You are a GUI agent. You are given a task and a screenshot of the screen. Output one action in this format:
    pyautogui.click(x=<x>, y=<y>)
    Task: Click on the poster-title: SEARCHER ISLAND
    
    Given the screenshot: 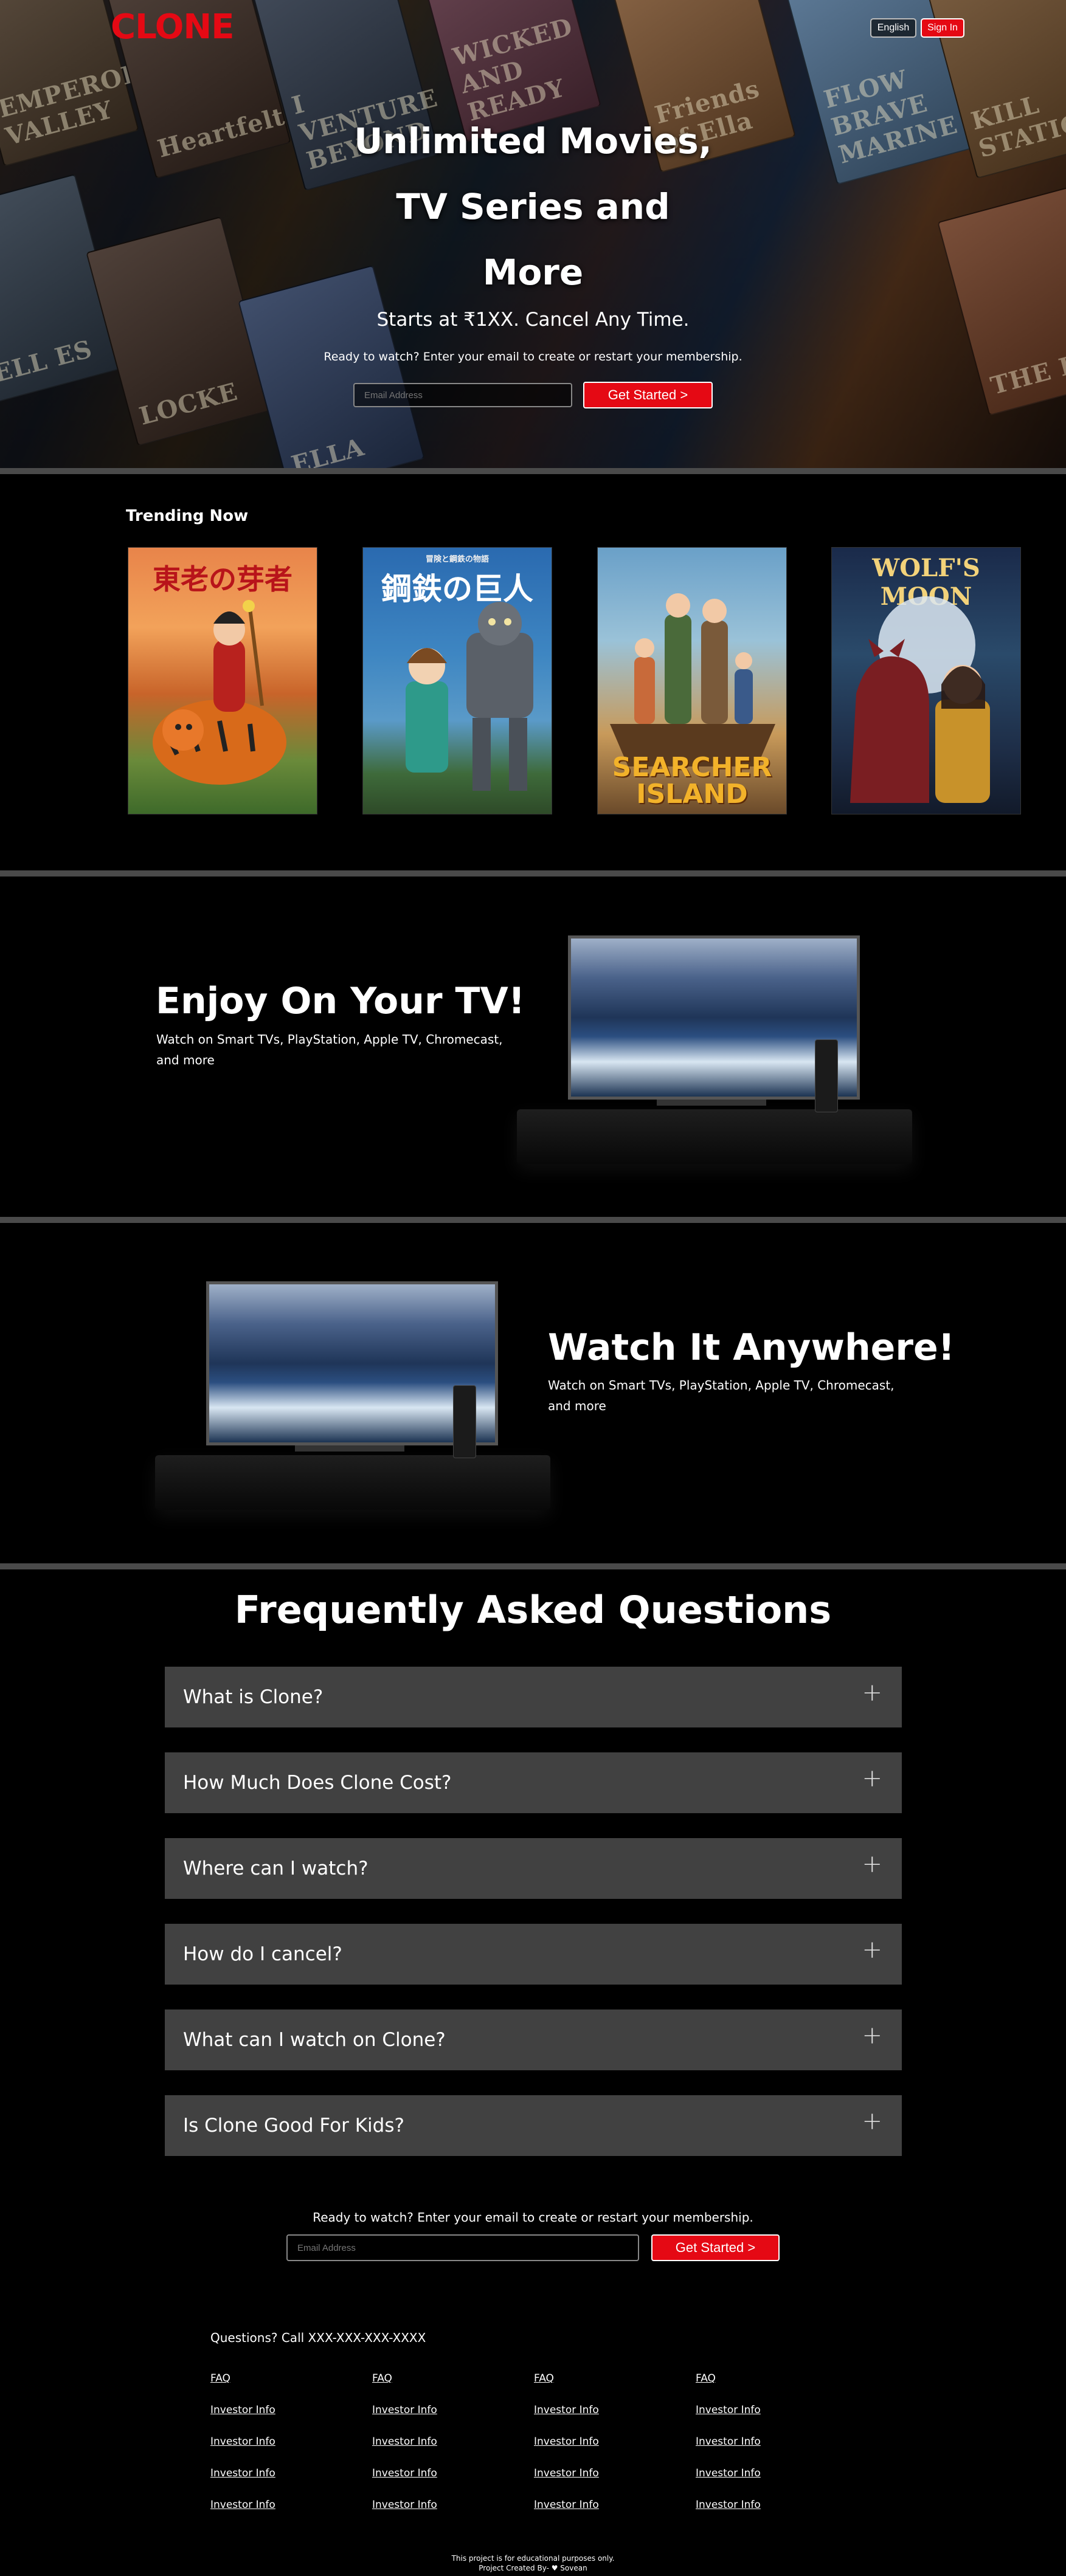 What is the action you would take?
    pyautogui.click(x=692, y=781)
    